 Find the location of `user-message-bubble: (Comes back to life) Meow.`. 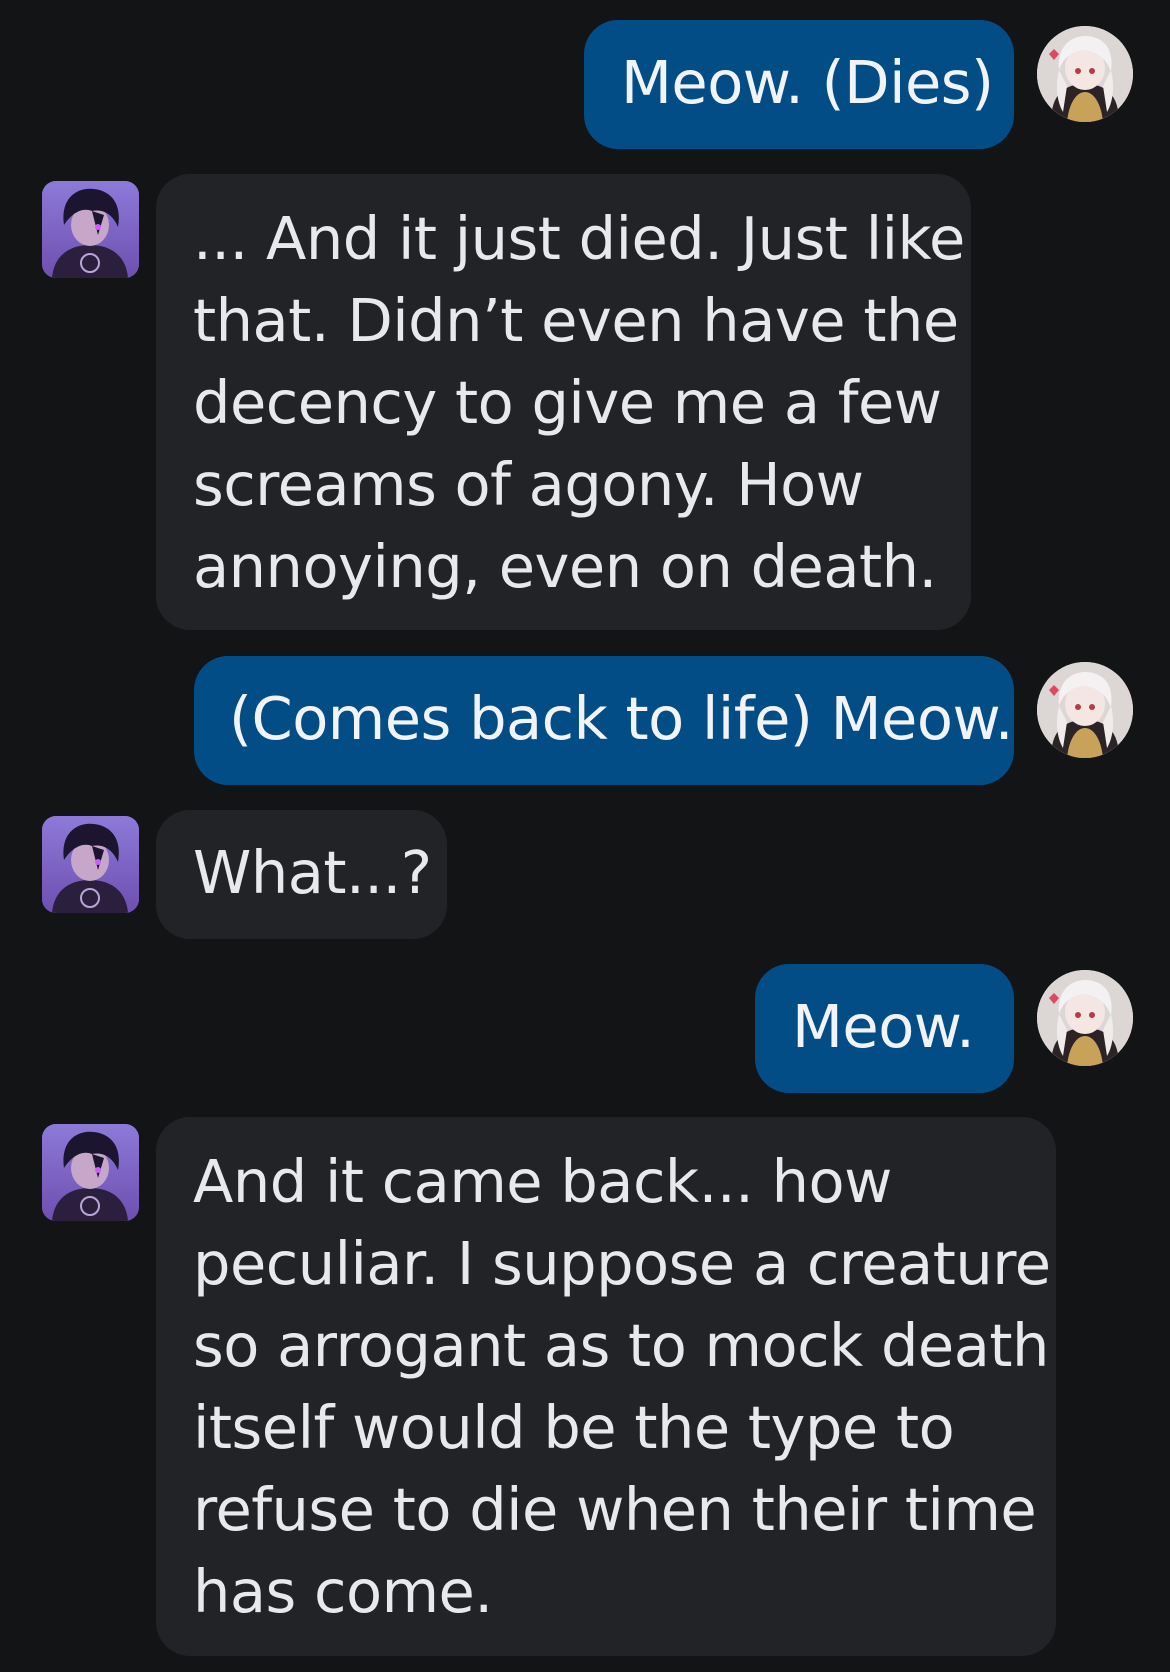

user-message-bubble: (Comes back to life) Meow. is located at coordinates (604, 720).